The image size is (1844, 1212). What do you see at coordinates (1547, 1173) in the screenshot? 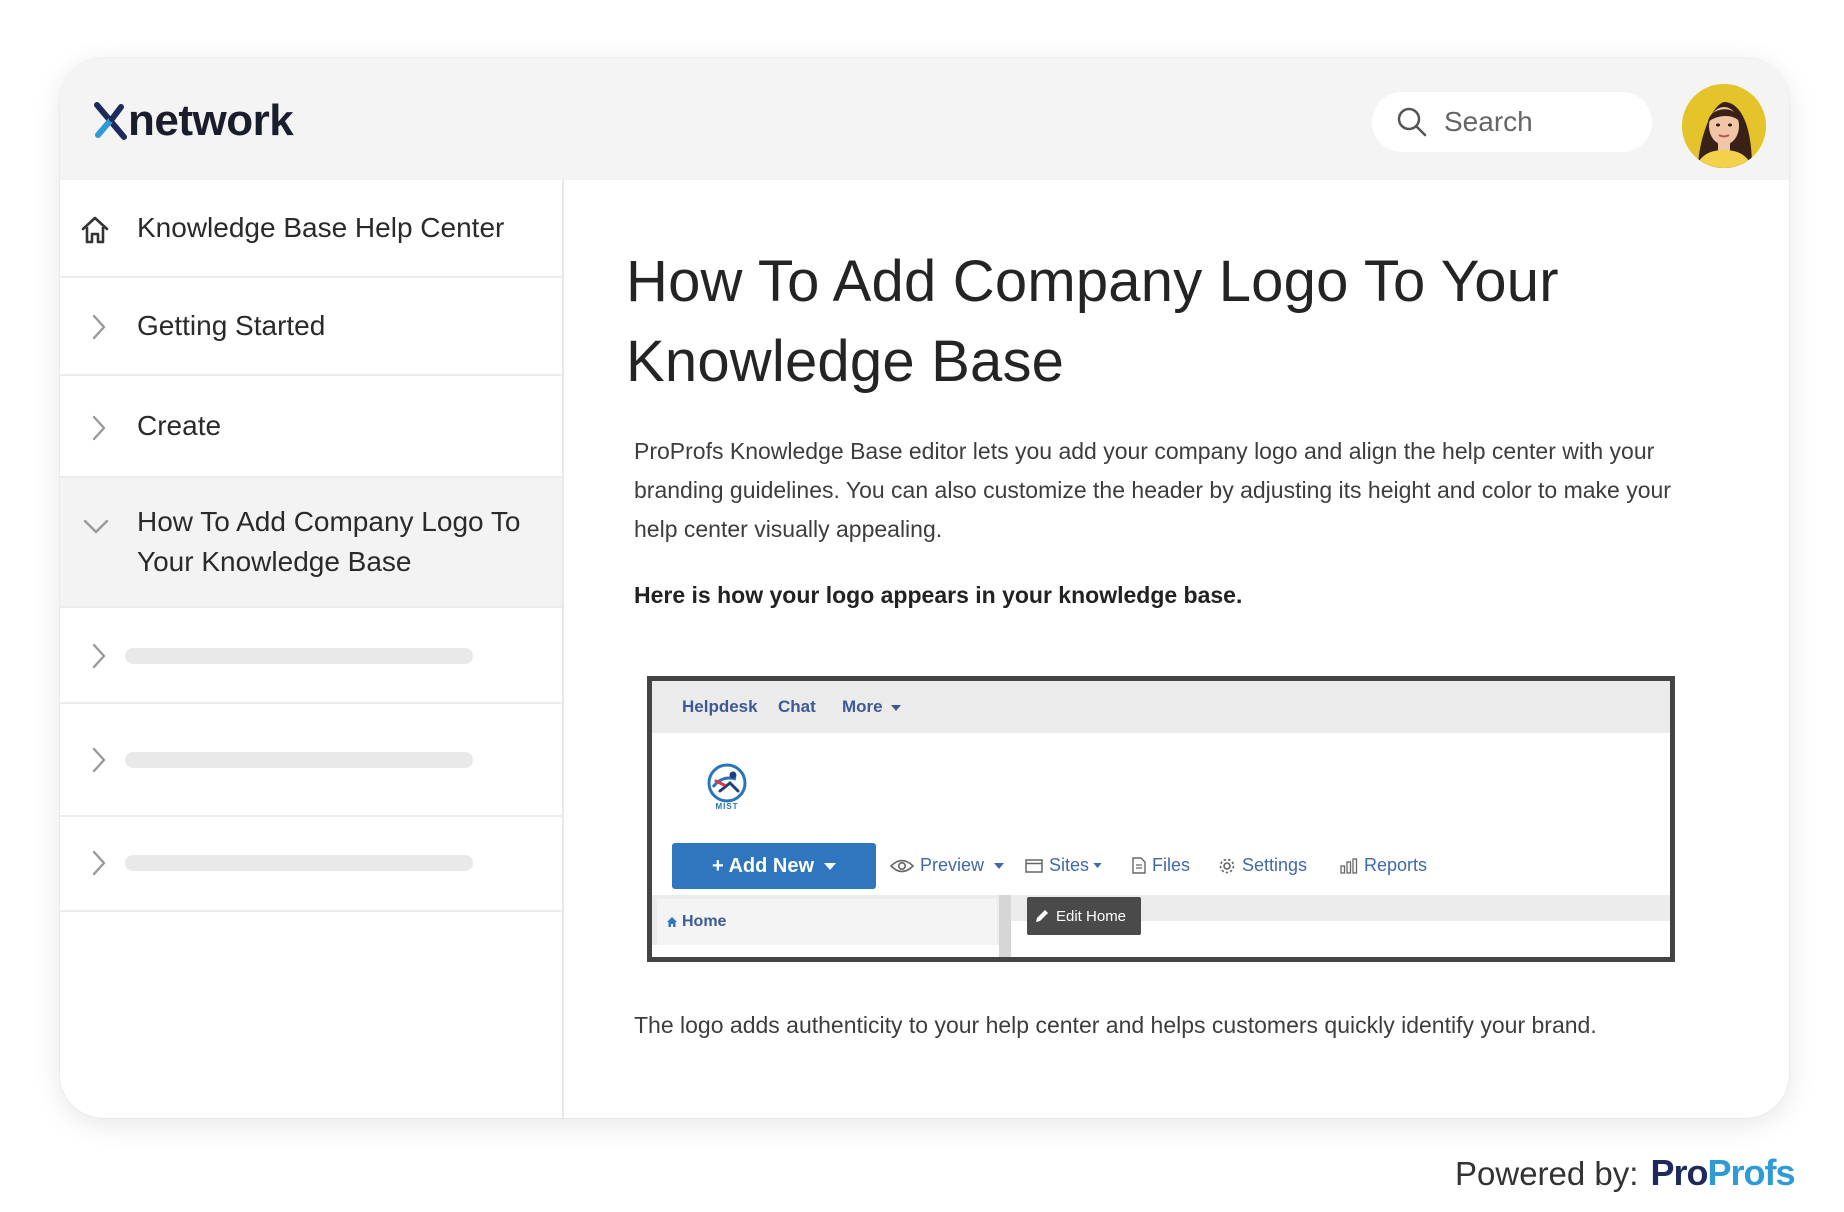
I see `powered-by-label: Powered by:` at bounding box center [1547, 1173].